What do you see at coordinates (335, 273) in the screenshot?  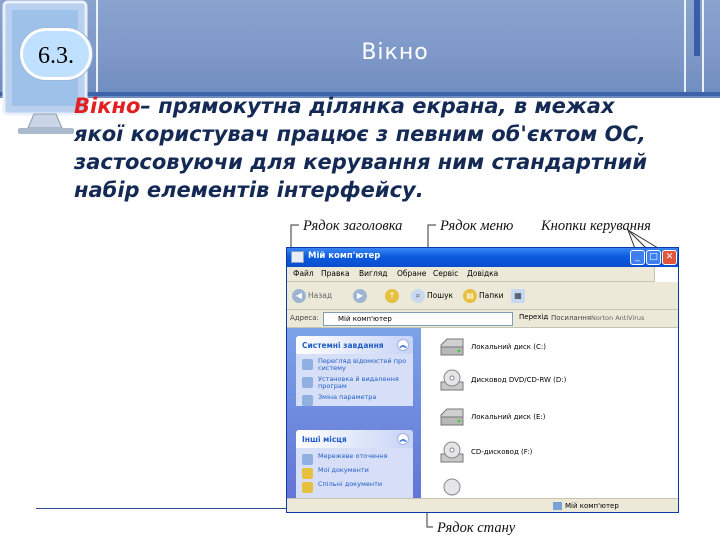 I see `menu-edit: Правка` at bounding box center [335, 273].